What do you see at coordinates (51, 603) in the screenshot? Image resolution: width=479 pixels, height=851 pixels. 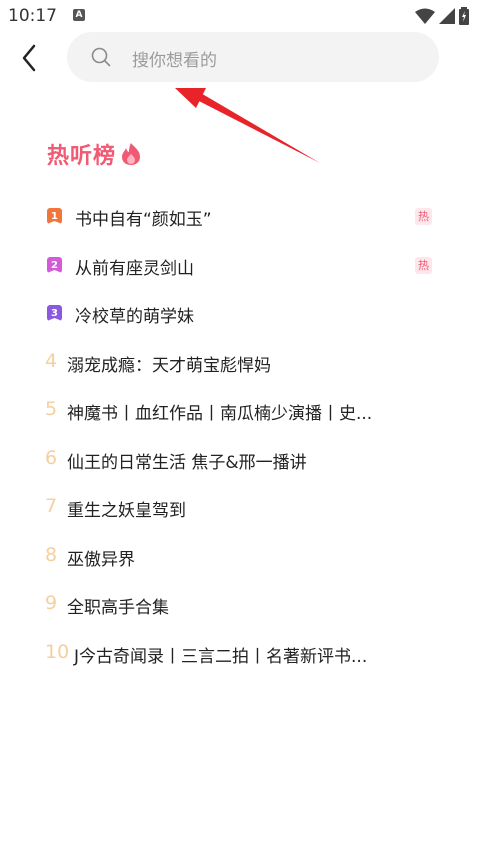 I see `rank-number: 9` at bounding box center [51, 603].